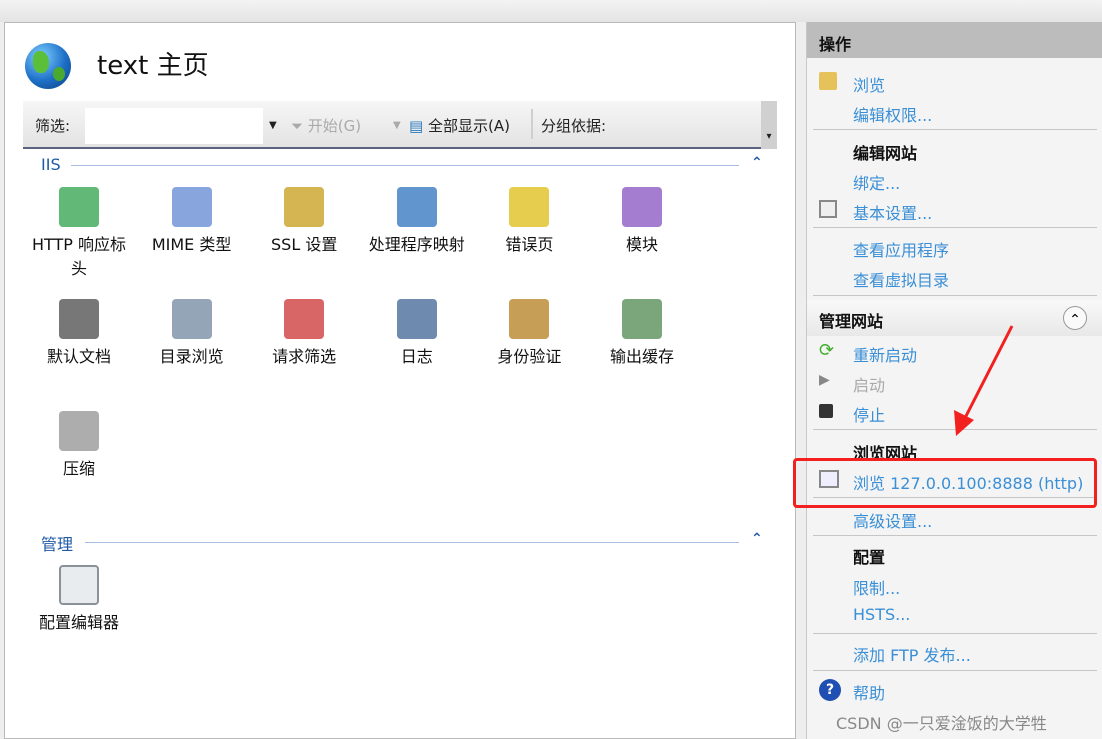 The height and width of the screenshot is (739, 1102). What do you see at coordinates (984, 380) in the screenshot?
I see `annotation-arrow-icon` at bounding box center [984, 380].